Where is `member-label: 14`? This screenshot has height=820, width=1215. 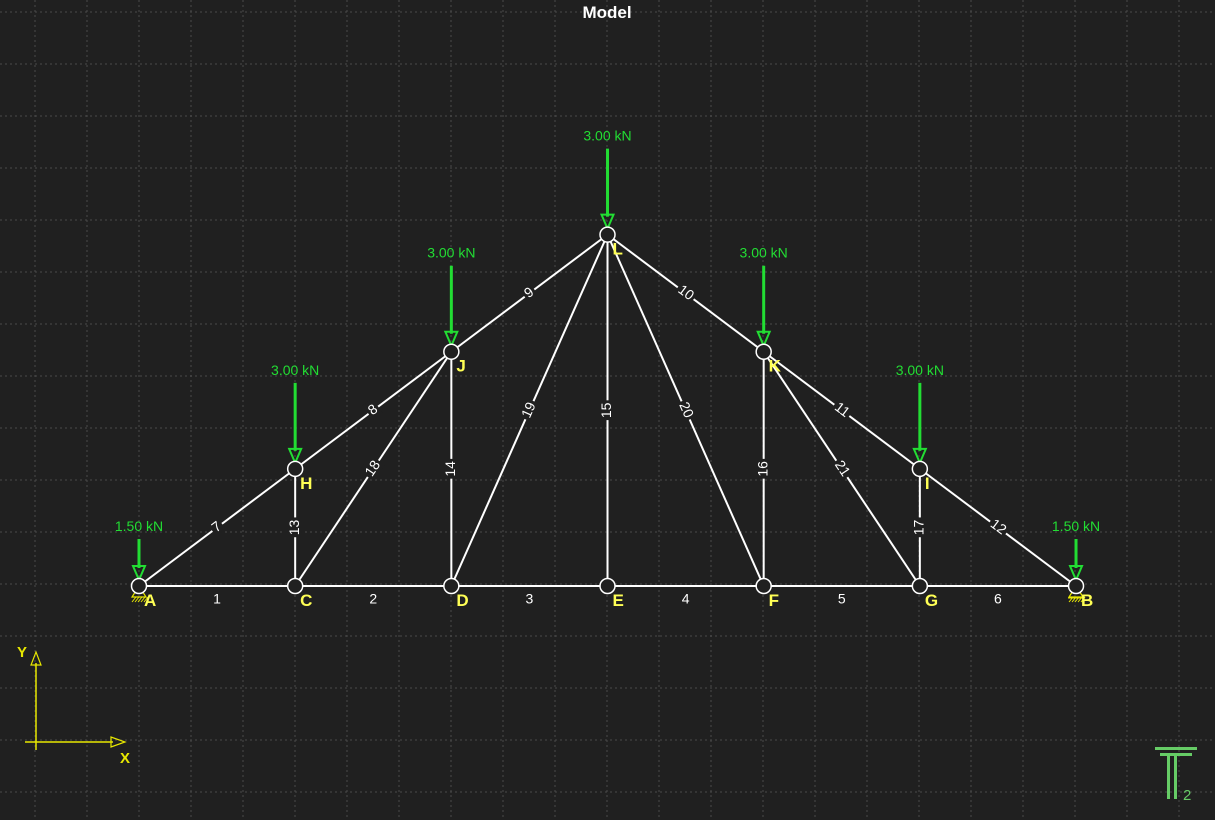 member-label: 14 is located at coordinates (450, 469).